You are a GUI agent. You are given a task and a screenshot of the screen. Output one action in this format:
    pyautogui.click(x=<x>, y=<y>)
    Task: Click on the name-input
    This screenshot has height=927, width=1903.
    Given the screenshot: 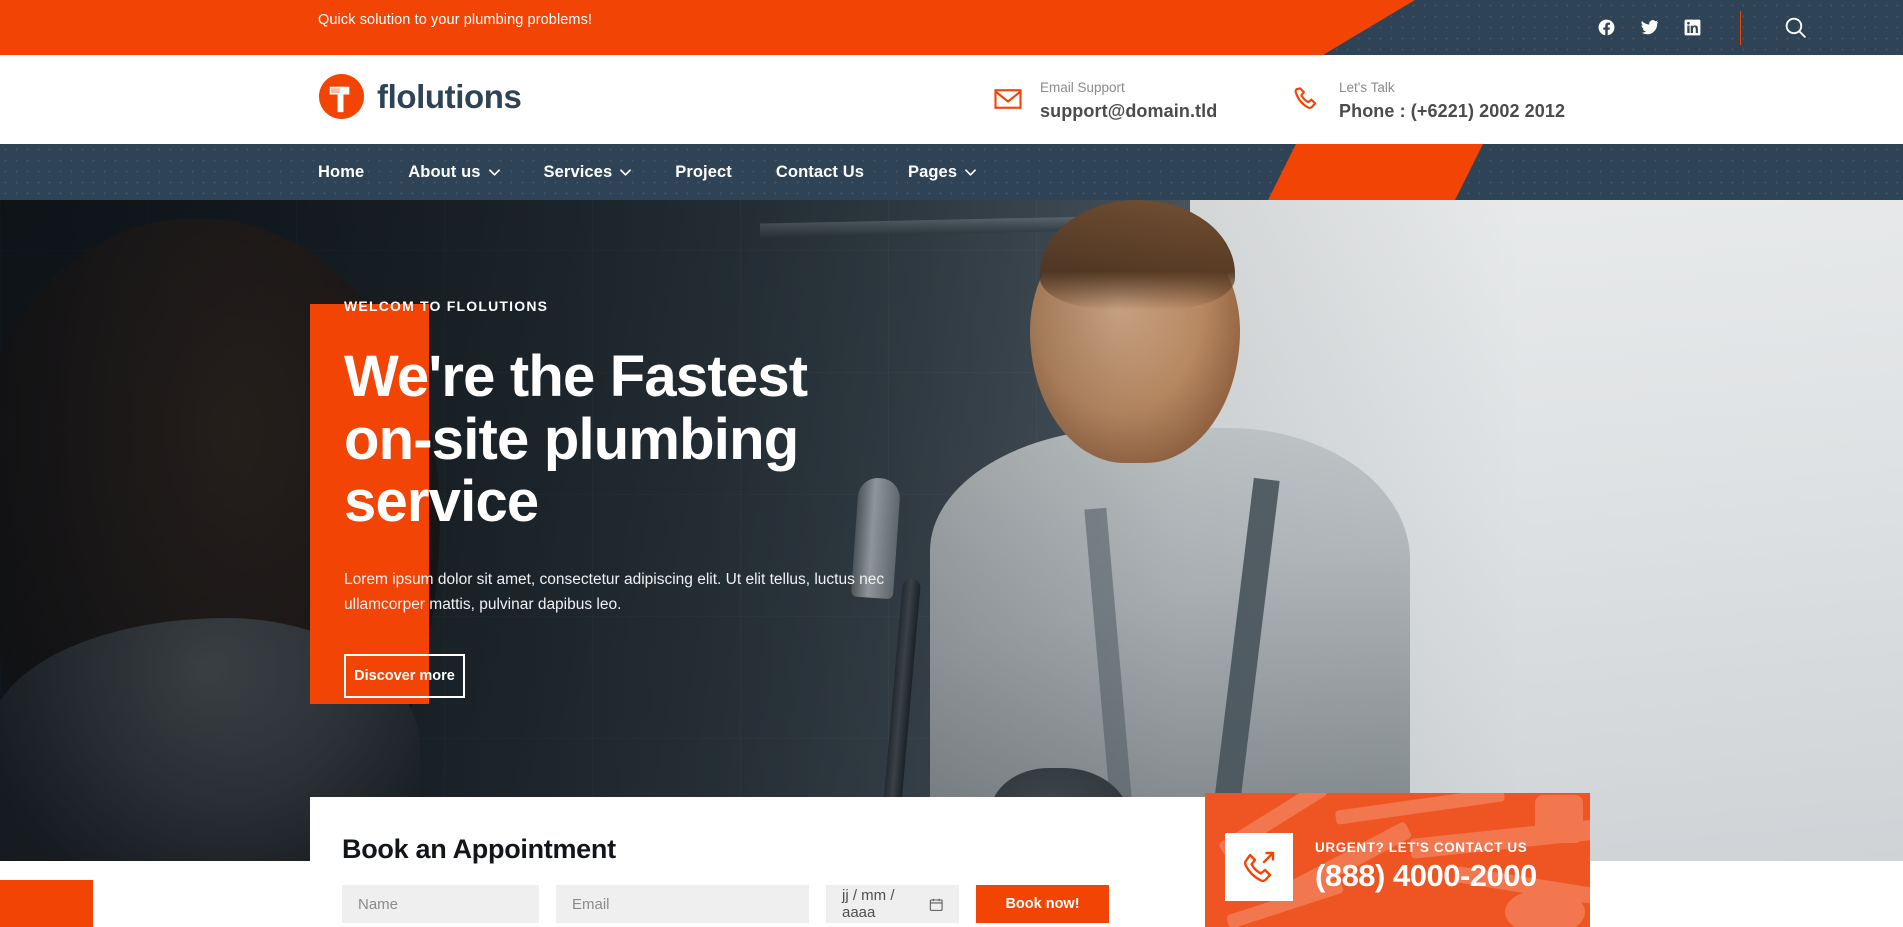 What is the action you would take?
    pyautogui.click(x=440, y=904)
    